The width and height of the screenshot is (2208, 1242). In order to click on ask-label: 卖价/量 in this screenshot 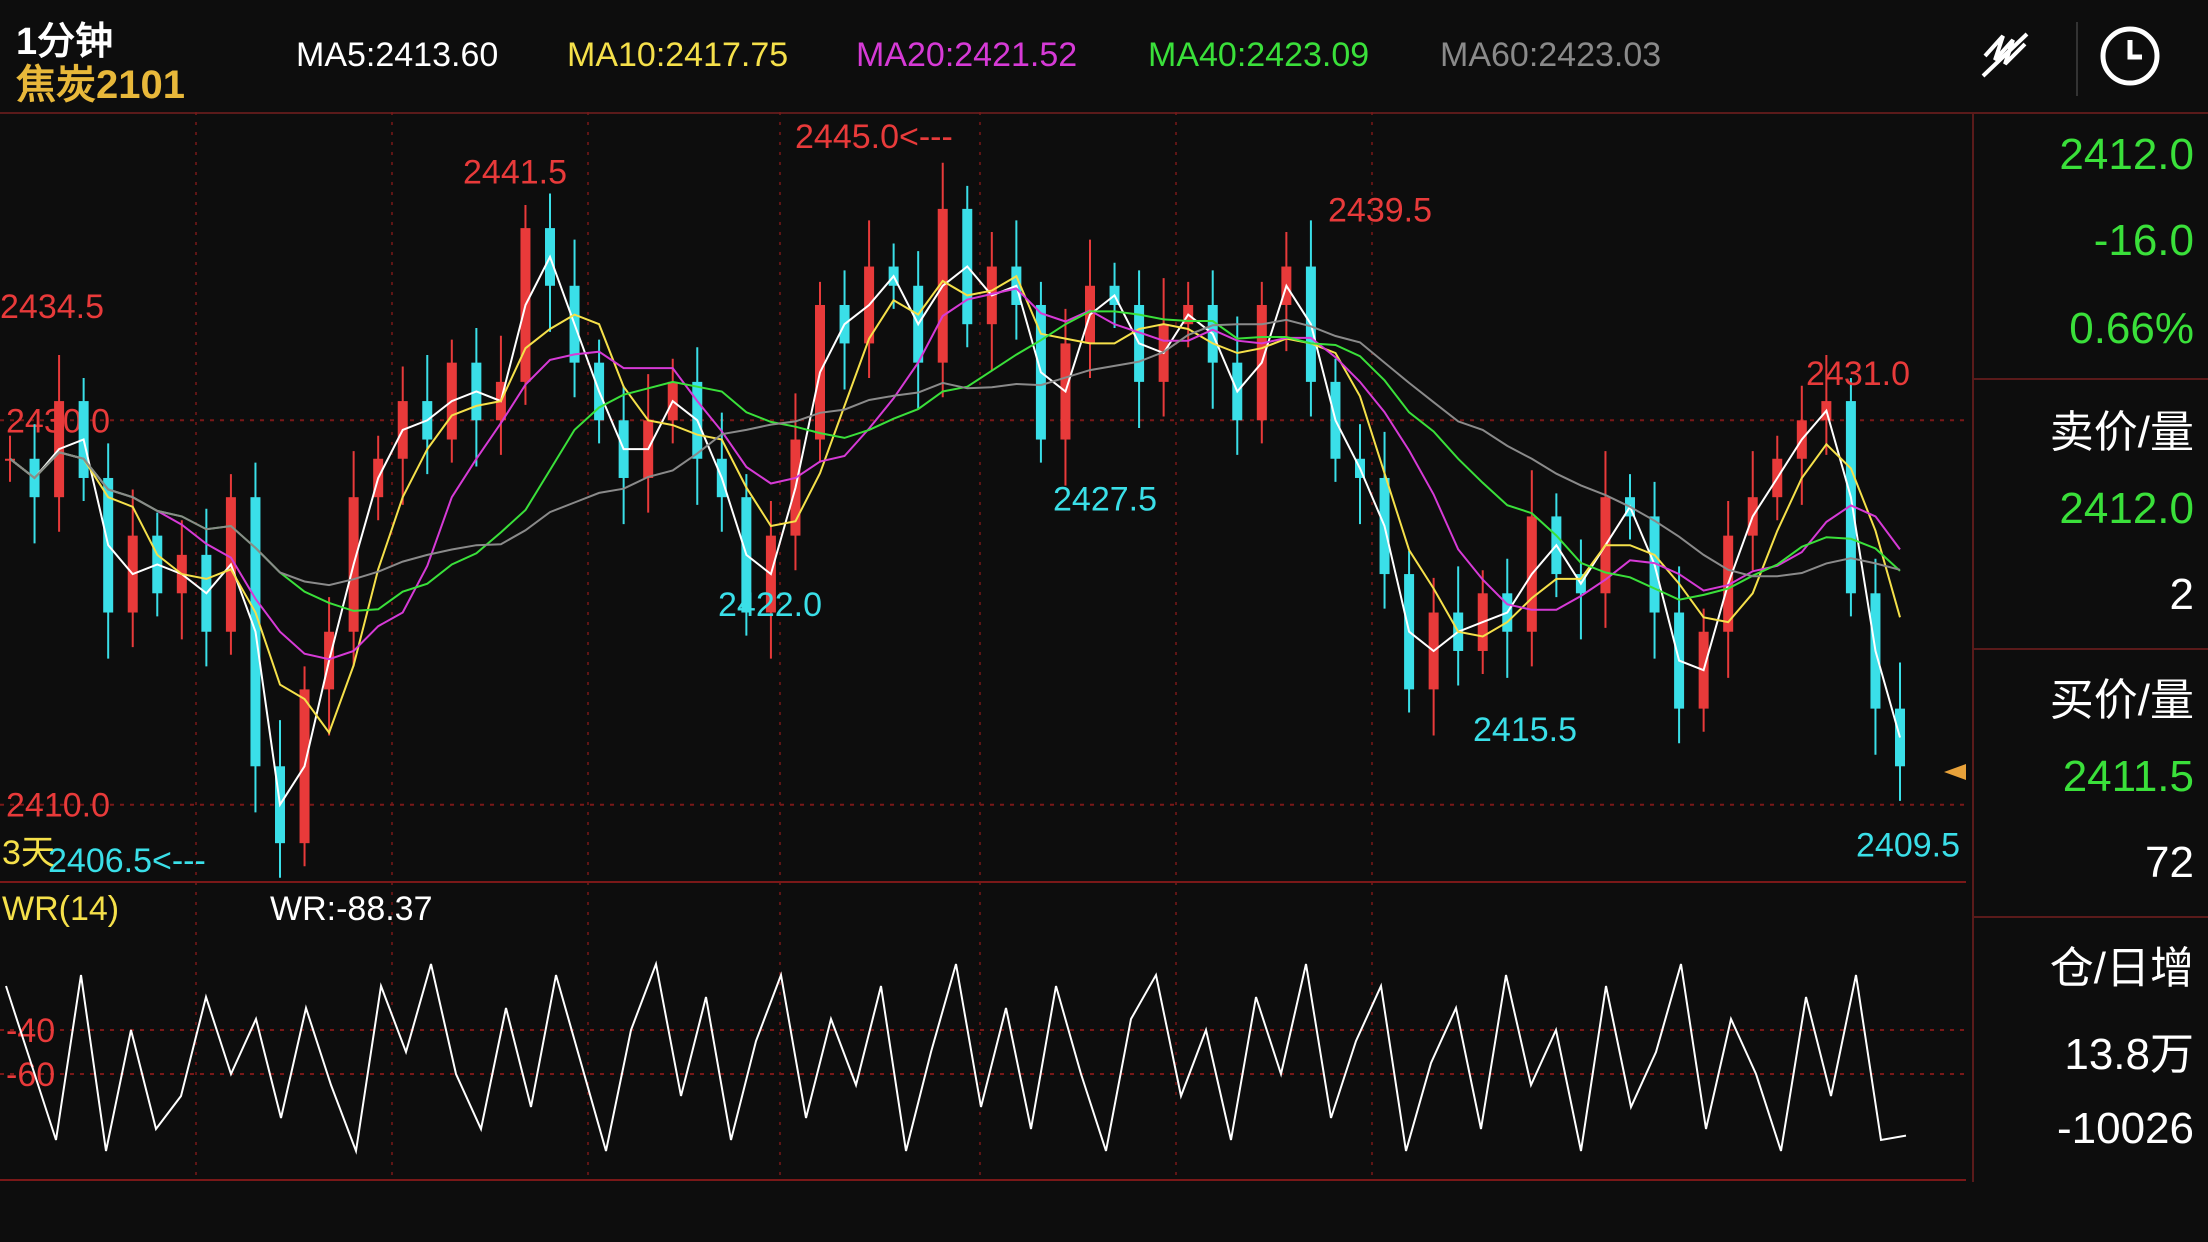, I will do `click(2121, 432)`.